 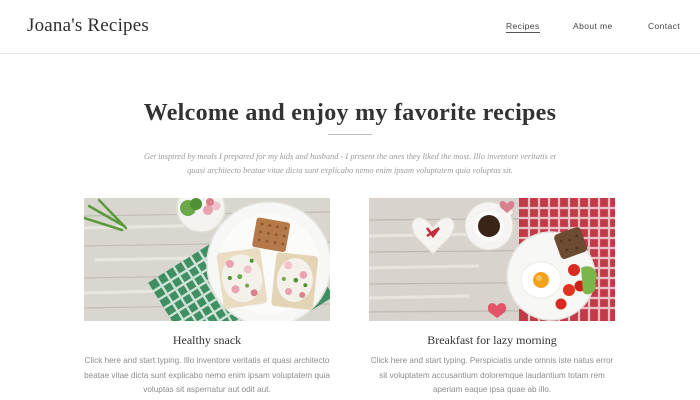 I want to click on page-title: Welcome and enjoy my favorite recipes, so click(x=350, y=113).